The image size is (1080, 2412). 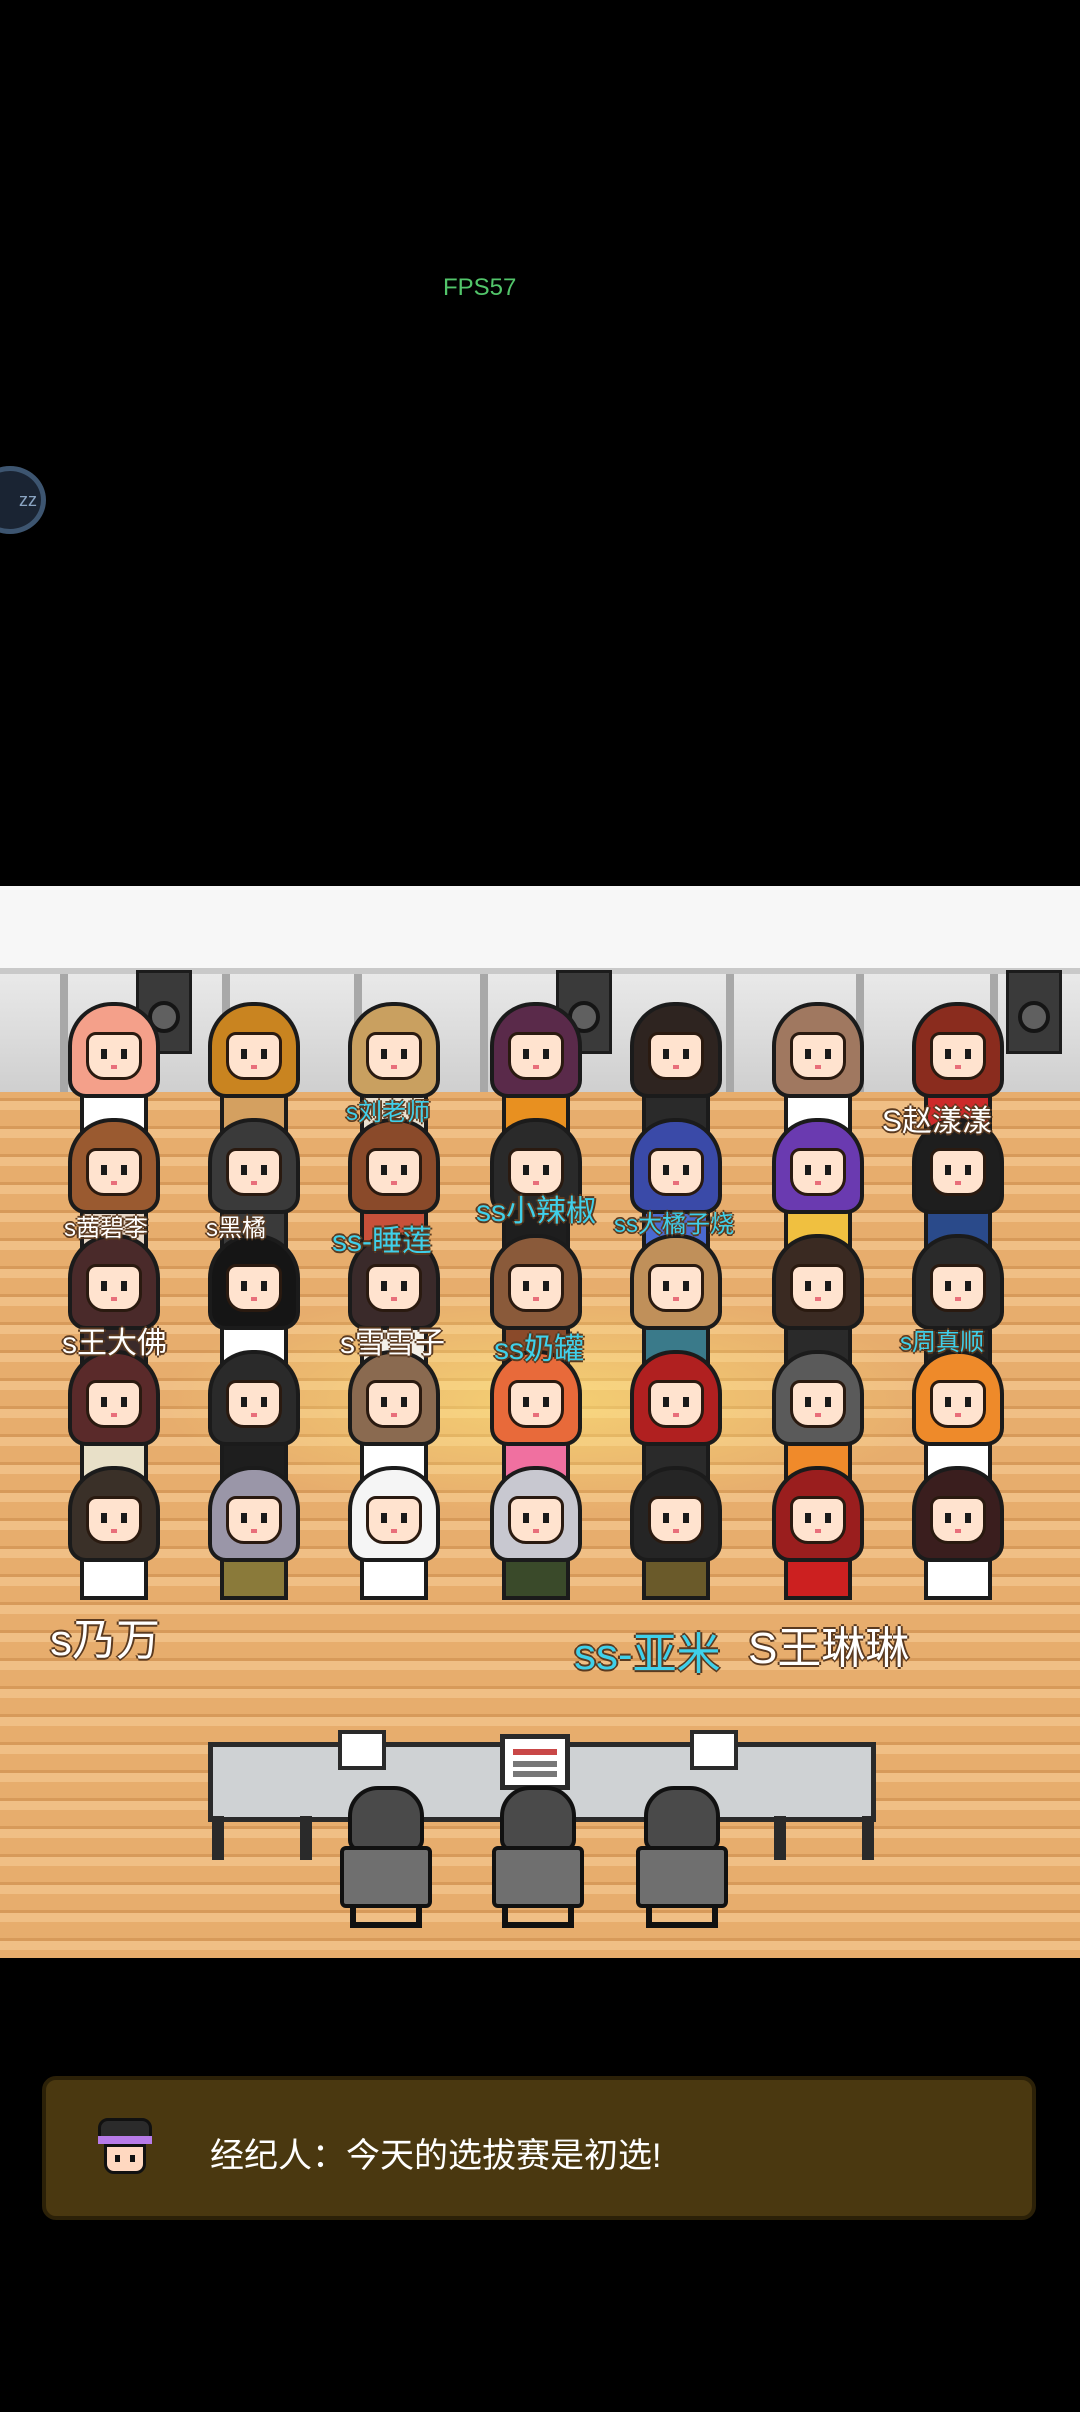 What do you see at coordinates (539, 2148) in the screenshot?
I see `dialog-box: 经纪人：今天的选拔赛是初选!` at bounding box center [539, 2148].